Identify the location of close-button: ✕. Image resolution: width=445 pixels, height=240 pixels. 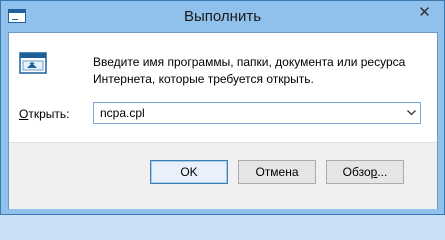
(424, 11).